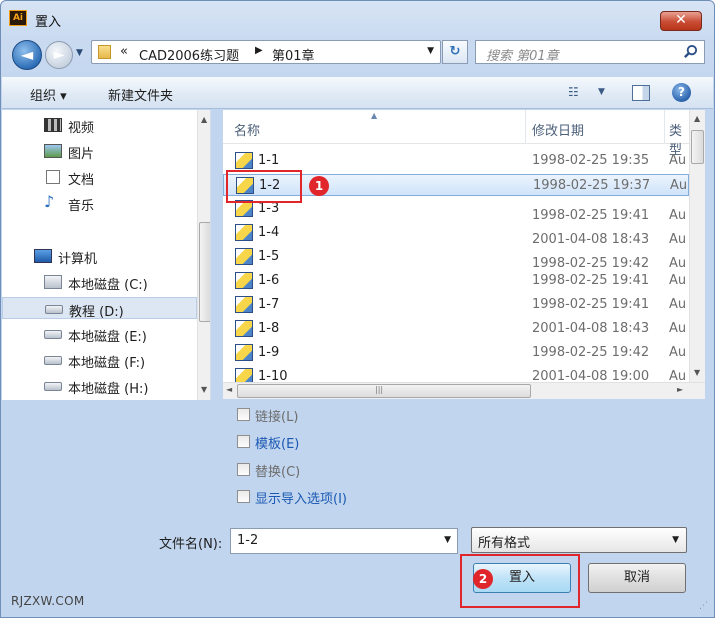 The height and width of the screenshot is (618, 715). I want to click on resize-grip-icon: ⋰, so click(703, 606).